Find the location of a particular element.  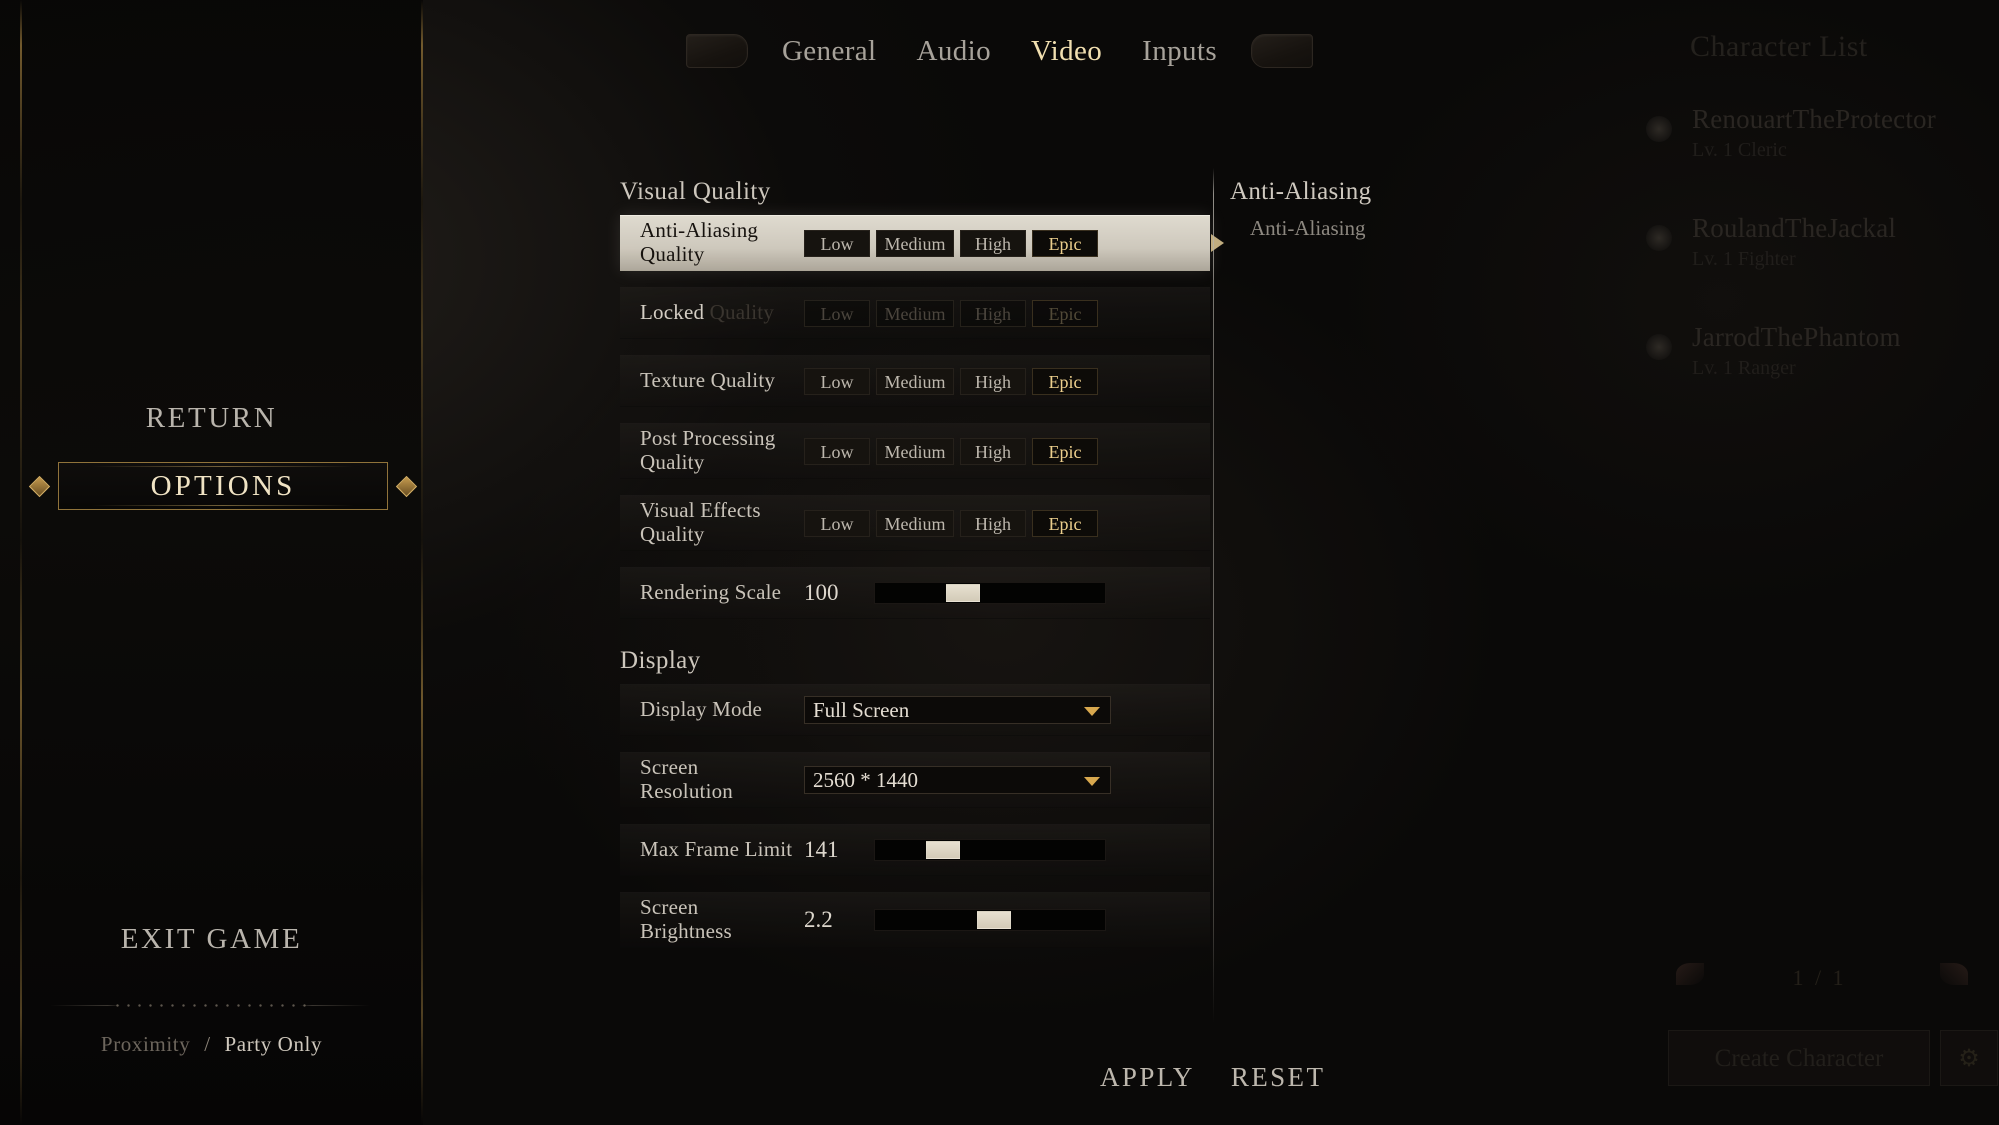

display-mode-dropdown: Full Screen is located at coordinates (957, 710).